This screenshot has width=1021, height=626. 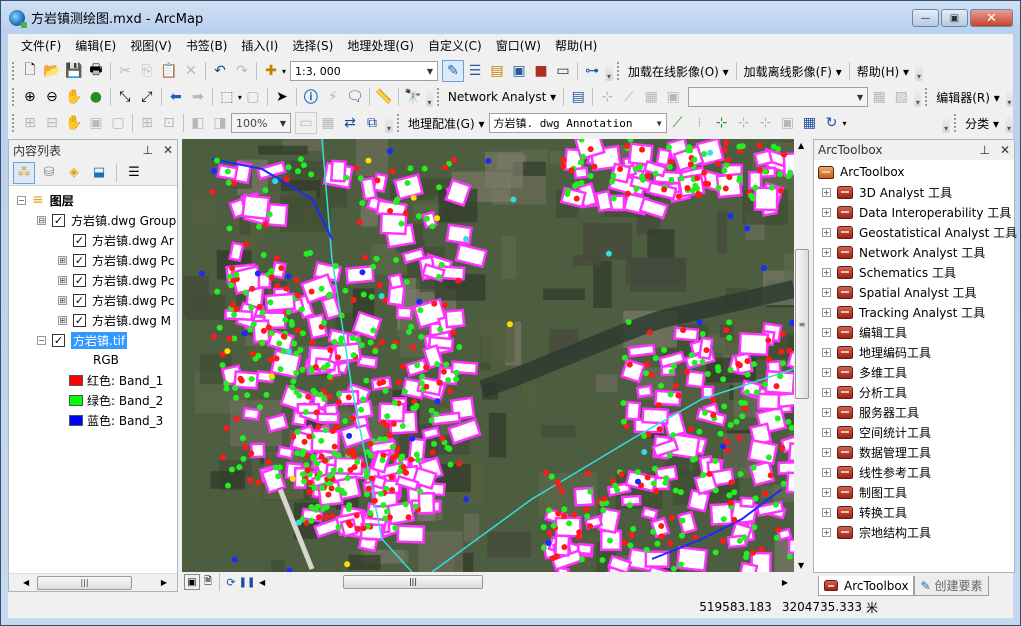 What do you see at coordinates (801, 565) in the screenshot?
I see `scroll-down-icon: ▼` at bounding box center [801, 565].